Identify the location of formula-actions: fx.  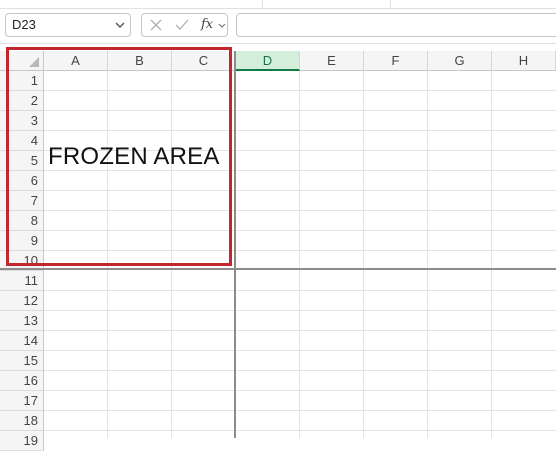
(184, 25).